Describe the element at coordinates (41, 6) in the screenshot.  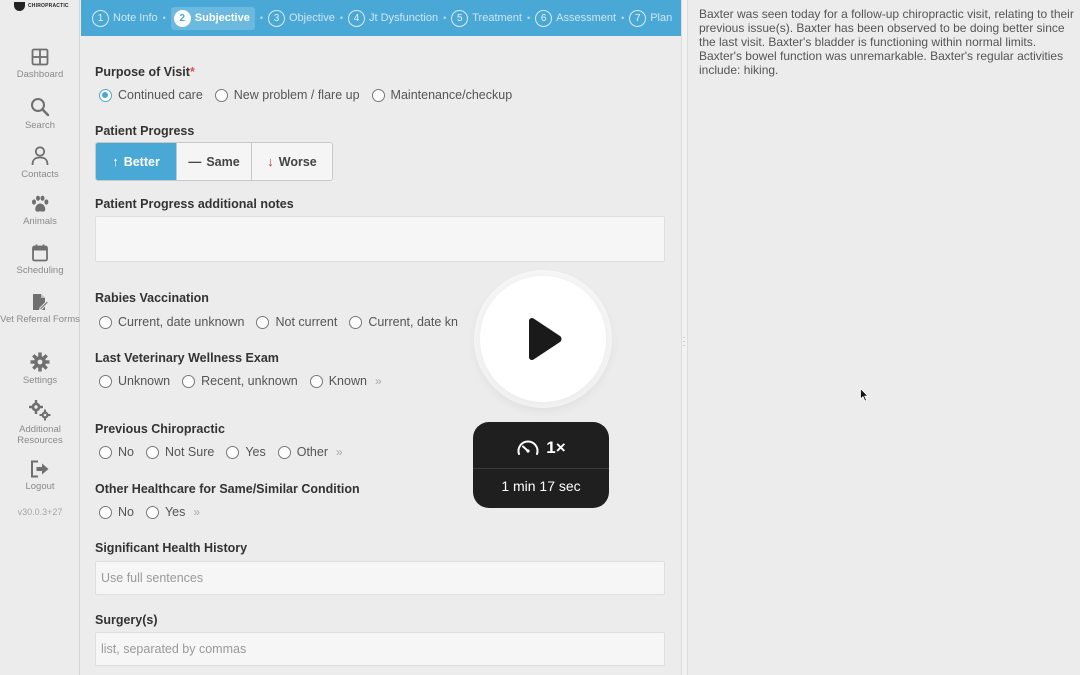
I see `app-logo: CHIROPRACTIC` at that location.